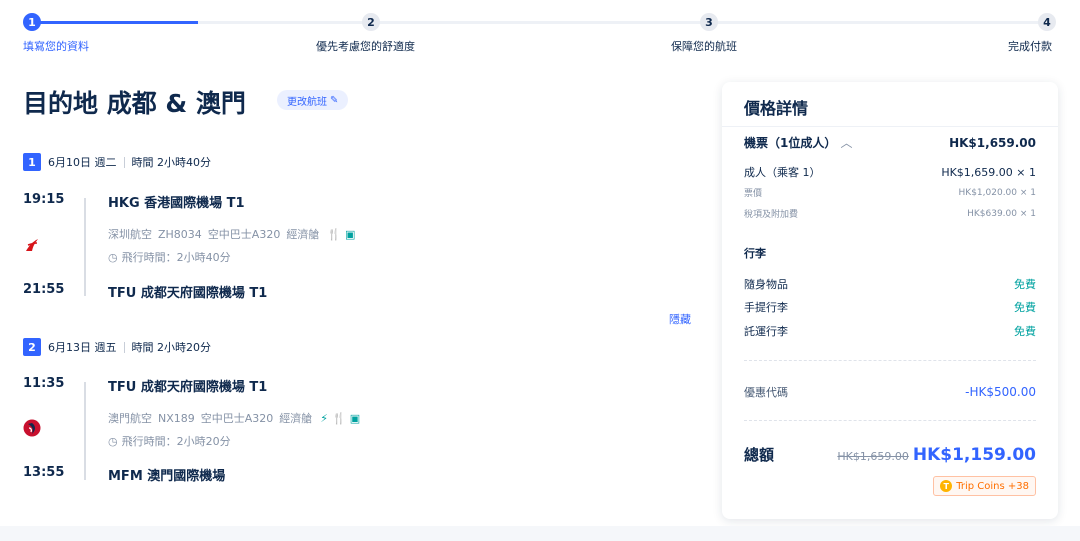  Describe the element at coordinates (44, 472) in the screenshot. I see `segment-2-arrival-time: 13:55` at that location.